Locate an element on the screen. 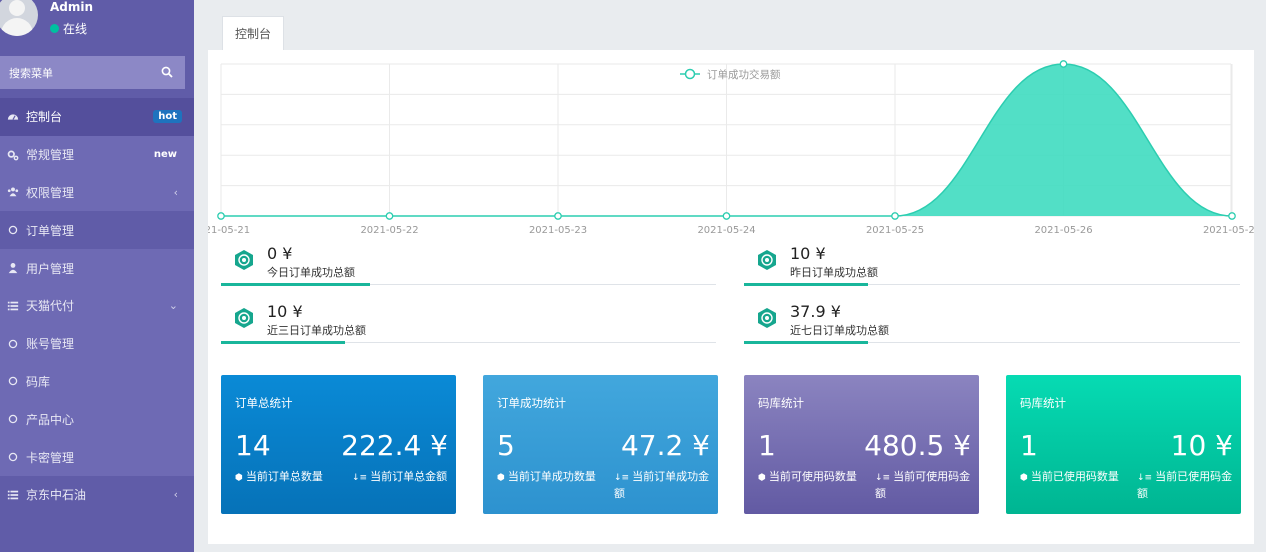 The height and width of the screenshot is (552, 1266). sidebar-item-label: 权限管理 is located at coordinates (50, 192).